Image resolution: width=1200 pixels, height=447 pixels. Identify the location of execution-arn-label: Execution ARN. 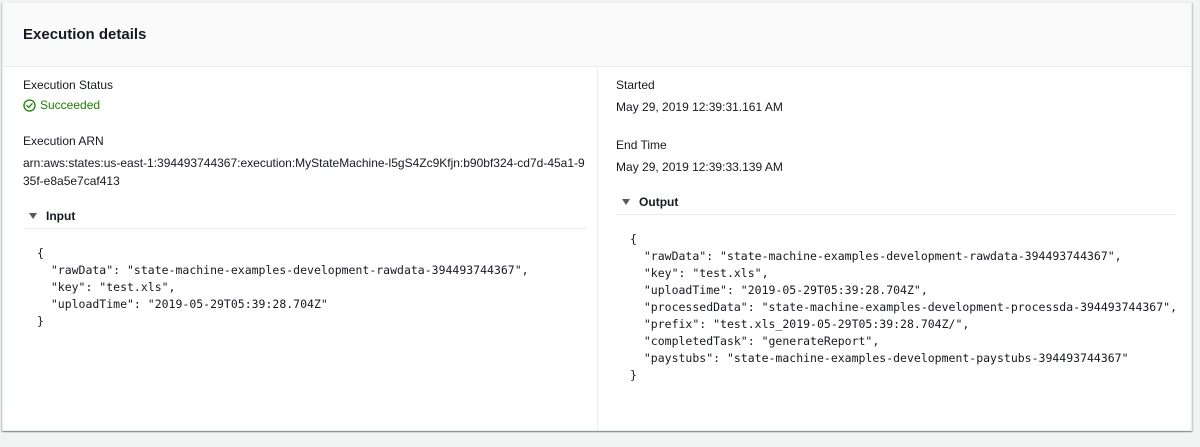
(63, 141).